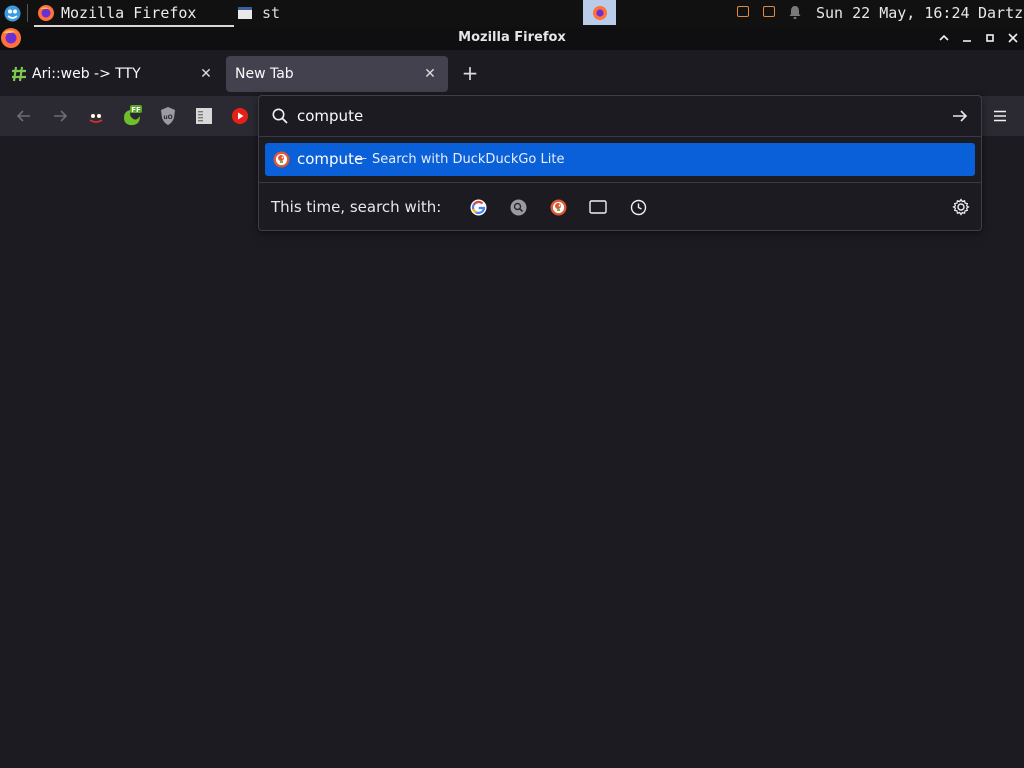 The width and height of the screenshot is (1024, 768). I want to click on taskbar-item-label: Mozilla Firefox, so click(129, 12).